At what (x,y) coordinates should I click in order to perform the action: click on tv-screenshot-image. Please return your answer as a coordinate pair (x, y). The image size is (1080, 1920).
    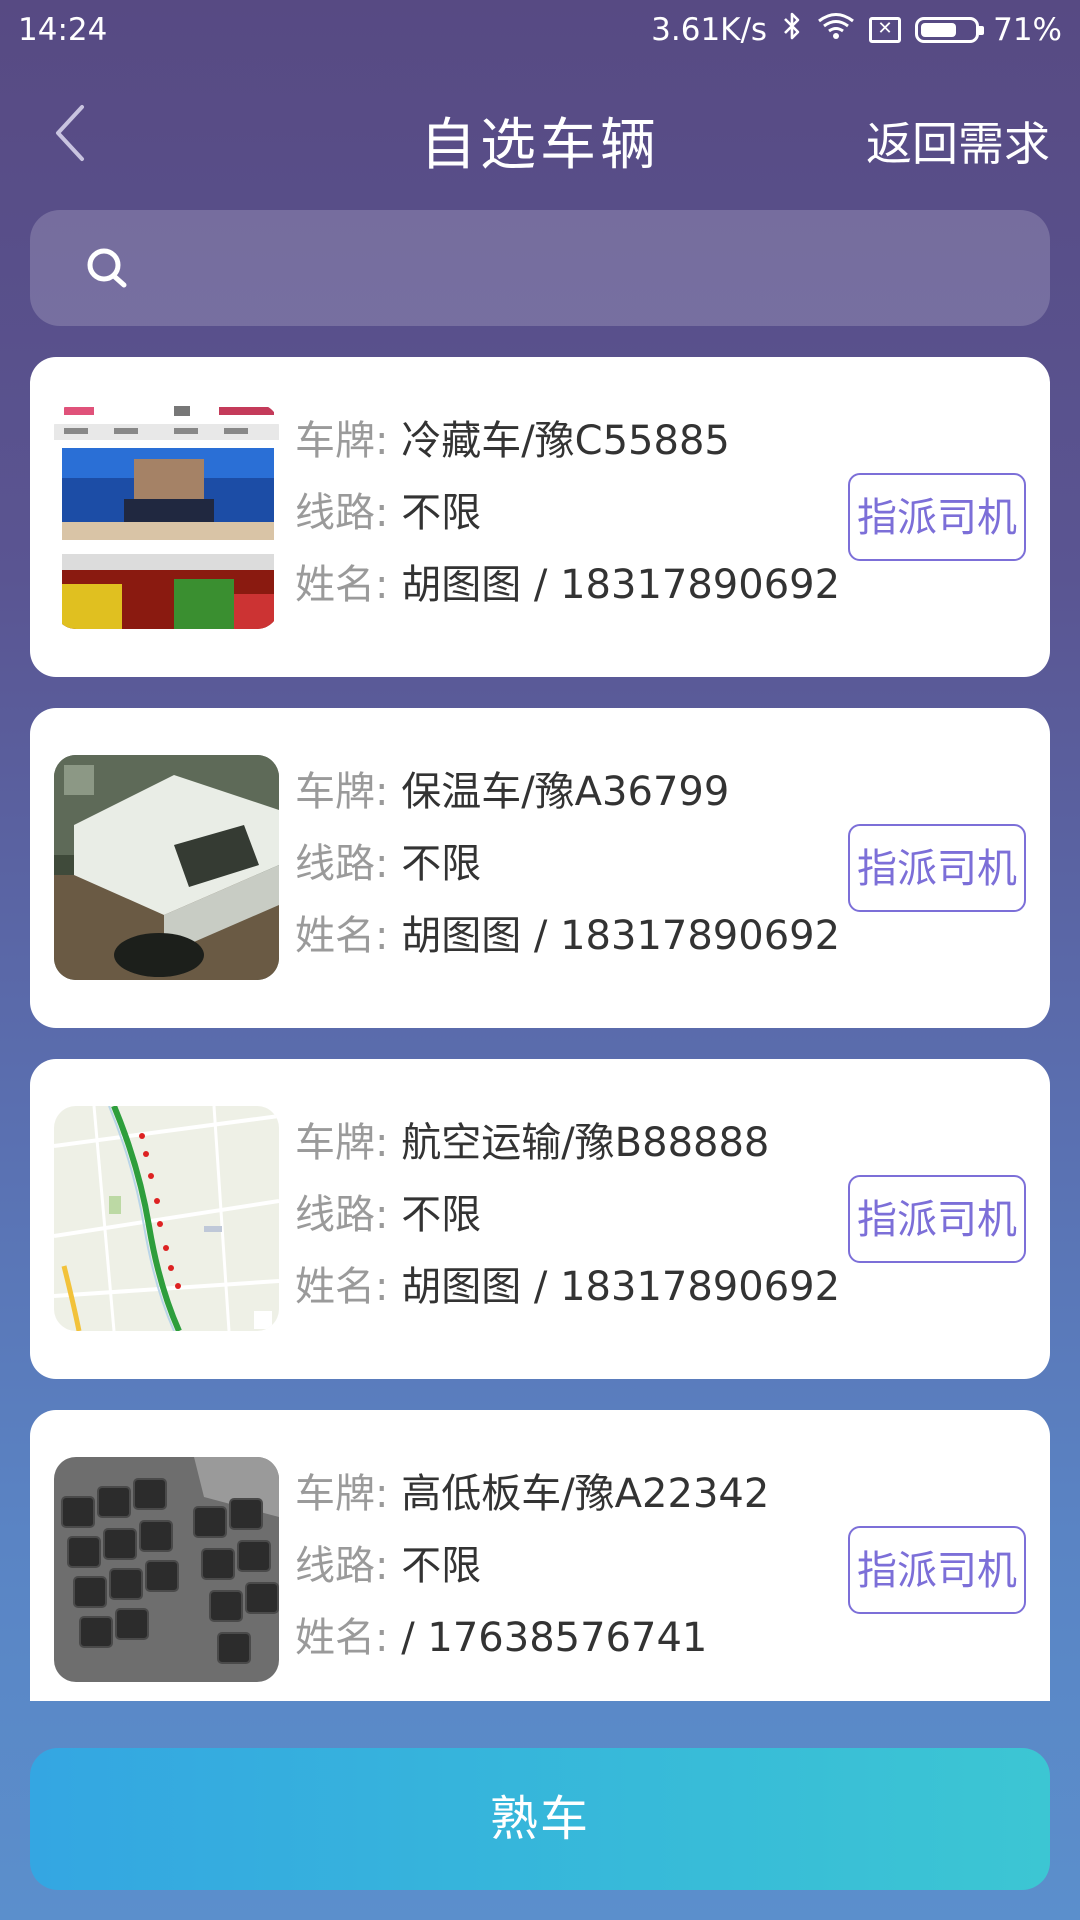
    Looking at the image, I should click on (166, 516).